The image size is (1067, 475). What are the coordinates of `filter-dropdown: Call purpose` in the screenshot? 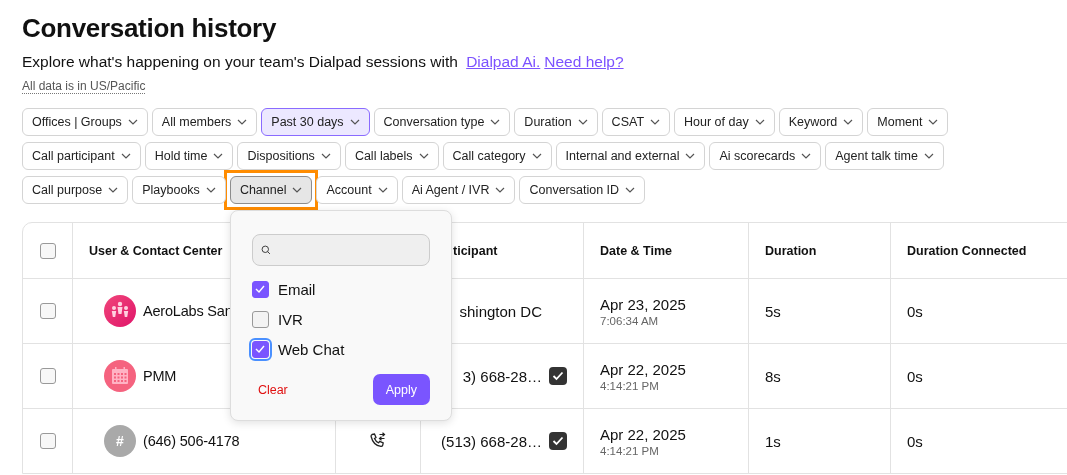 It's located at (75, 190).